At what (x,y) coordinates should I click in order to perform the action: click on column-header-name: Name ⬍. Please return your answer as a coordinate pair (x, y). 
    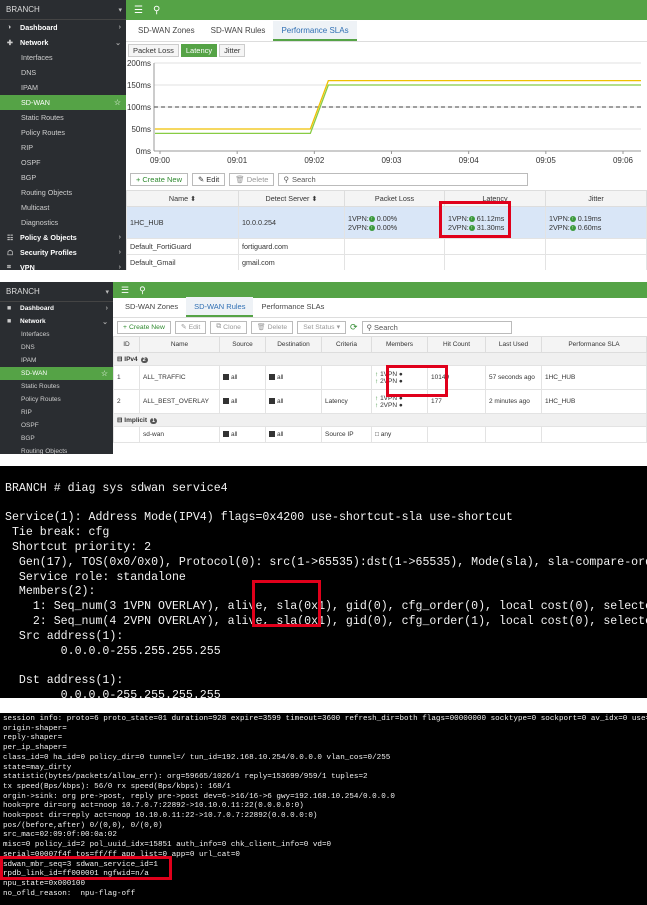
    Looking at the image, I should click on (182, 198).